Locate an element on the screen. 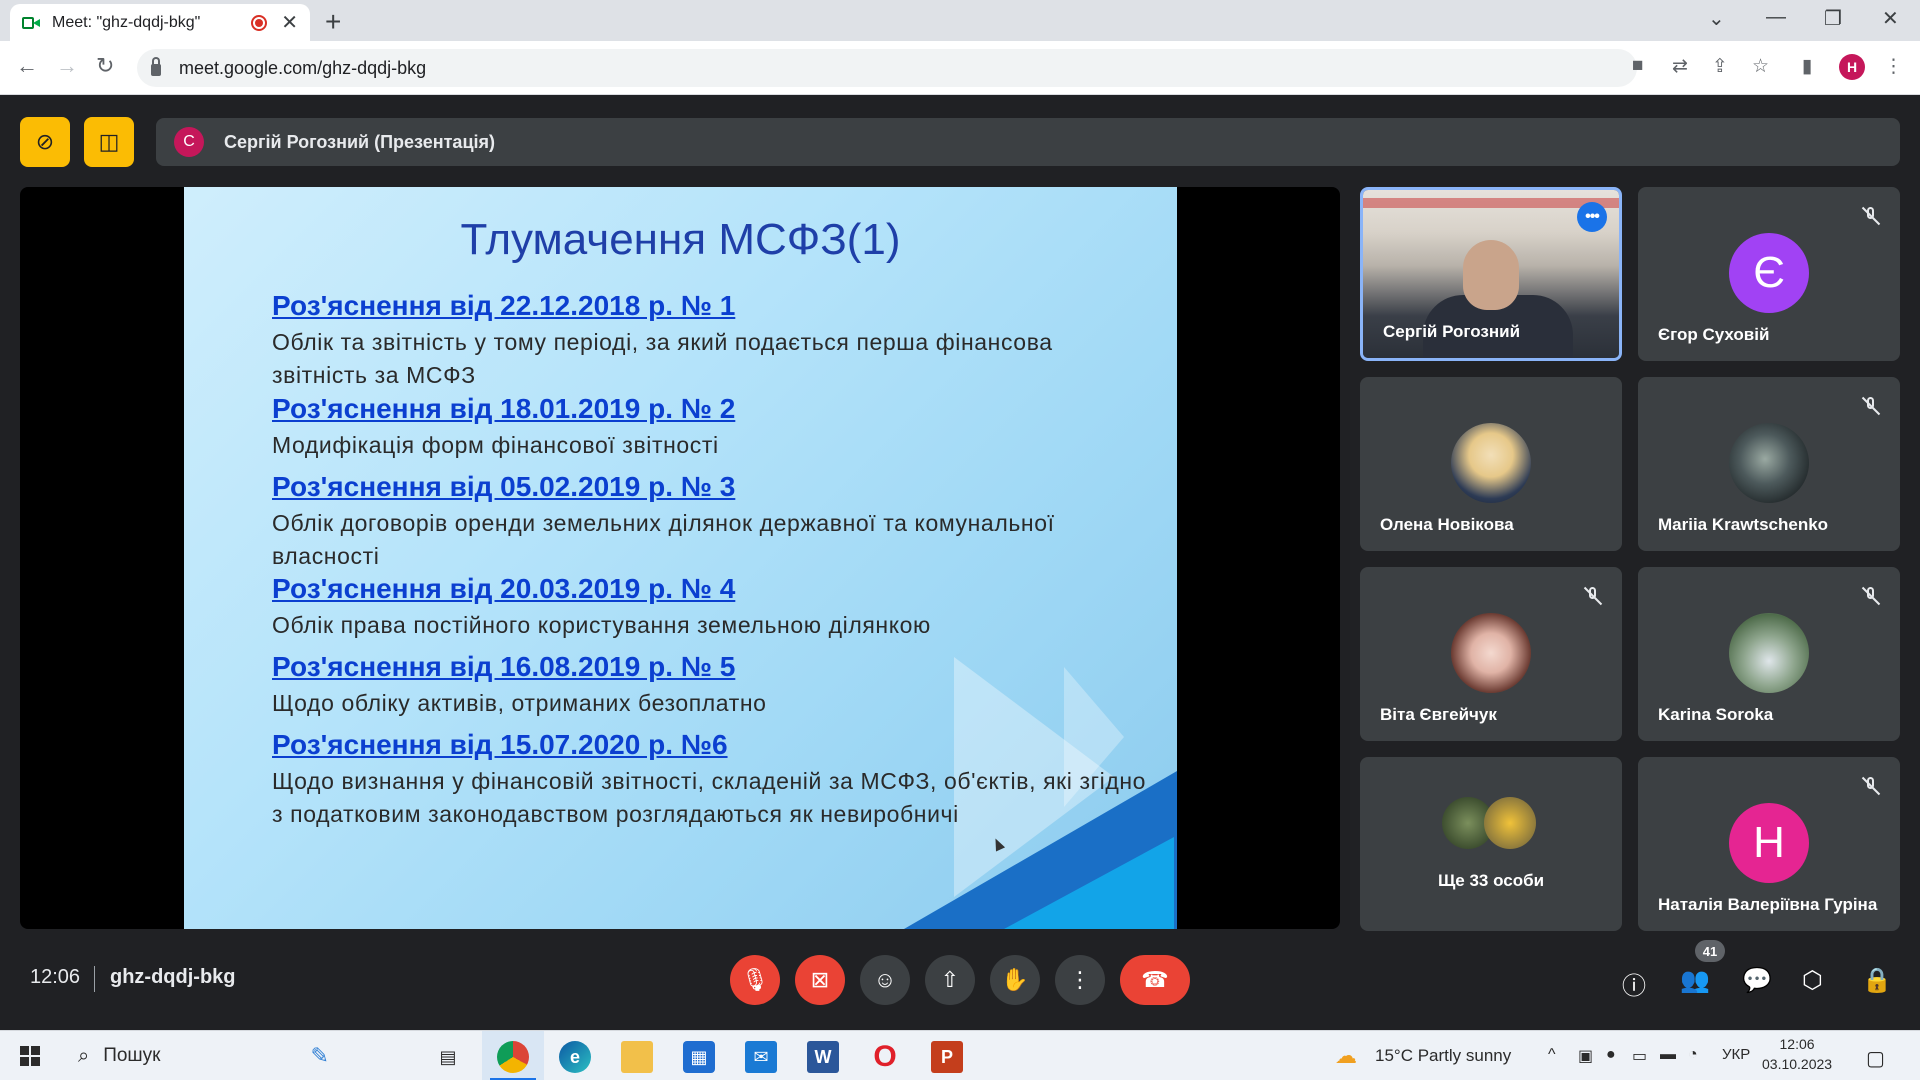  more-options-button: ⋮ is located at coordinates (1080, 980).